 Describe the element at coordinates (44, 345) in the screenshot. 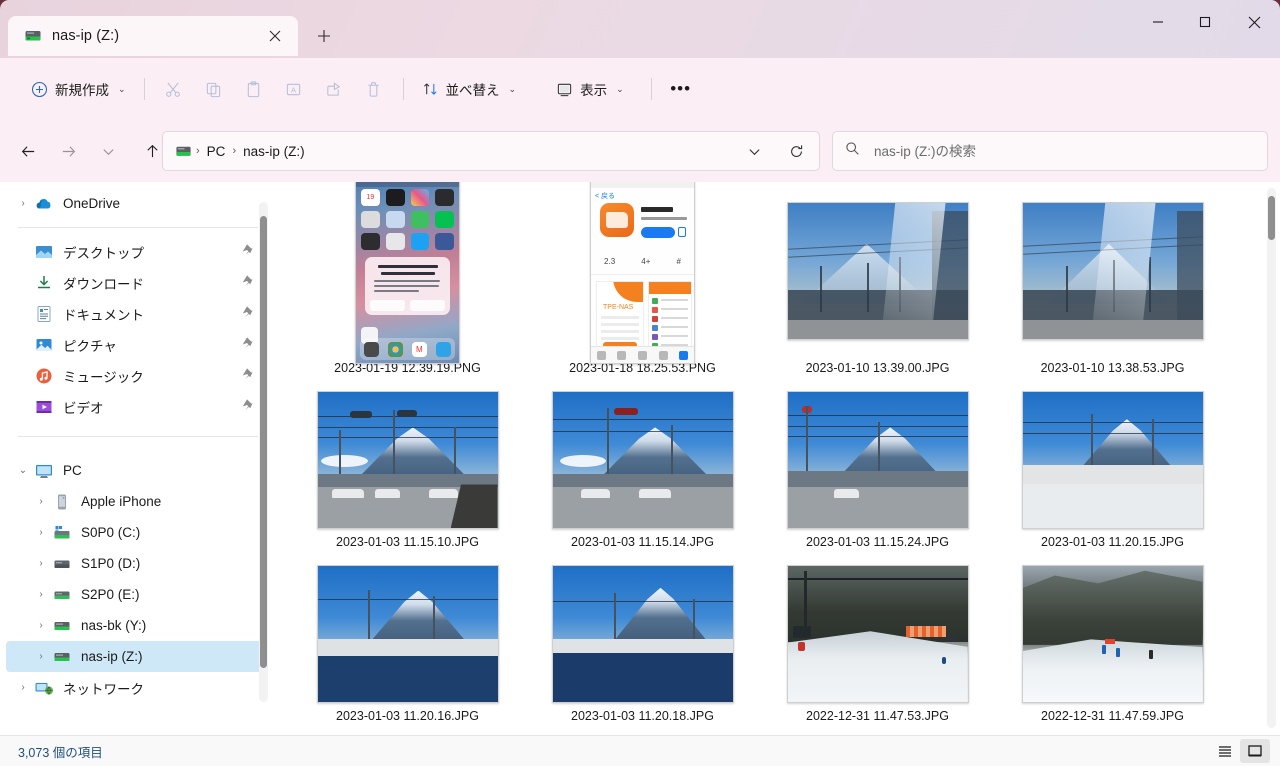

I see `pictures-icon` at that location.